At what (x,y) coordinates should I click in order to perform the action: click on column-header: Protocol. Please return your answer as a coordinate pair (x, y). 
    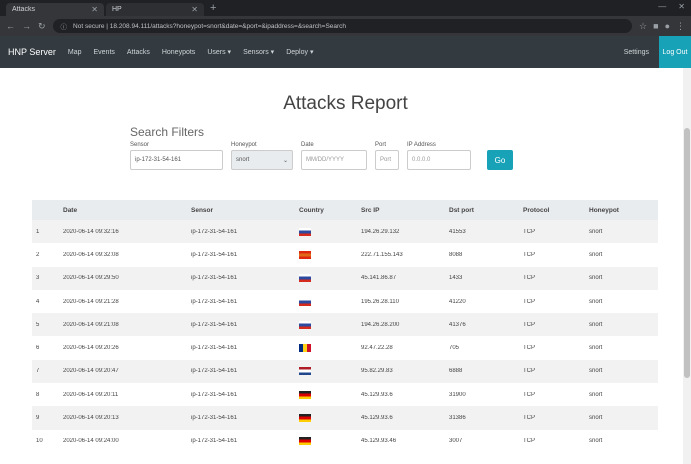
    Looking at the image, I should click on (556, 210).